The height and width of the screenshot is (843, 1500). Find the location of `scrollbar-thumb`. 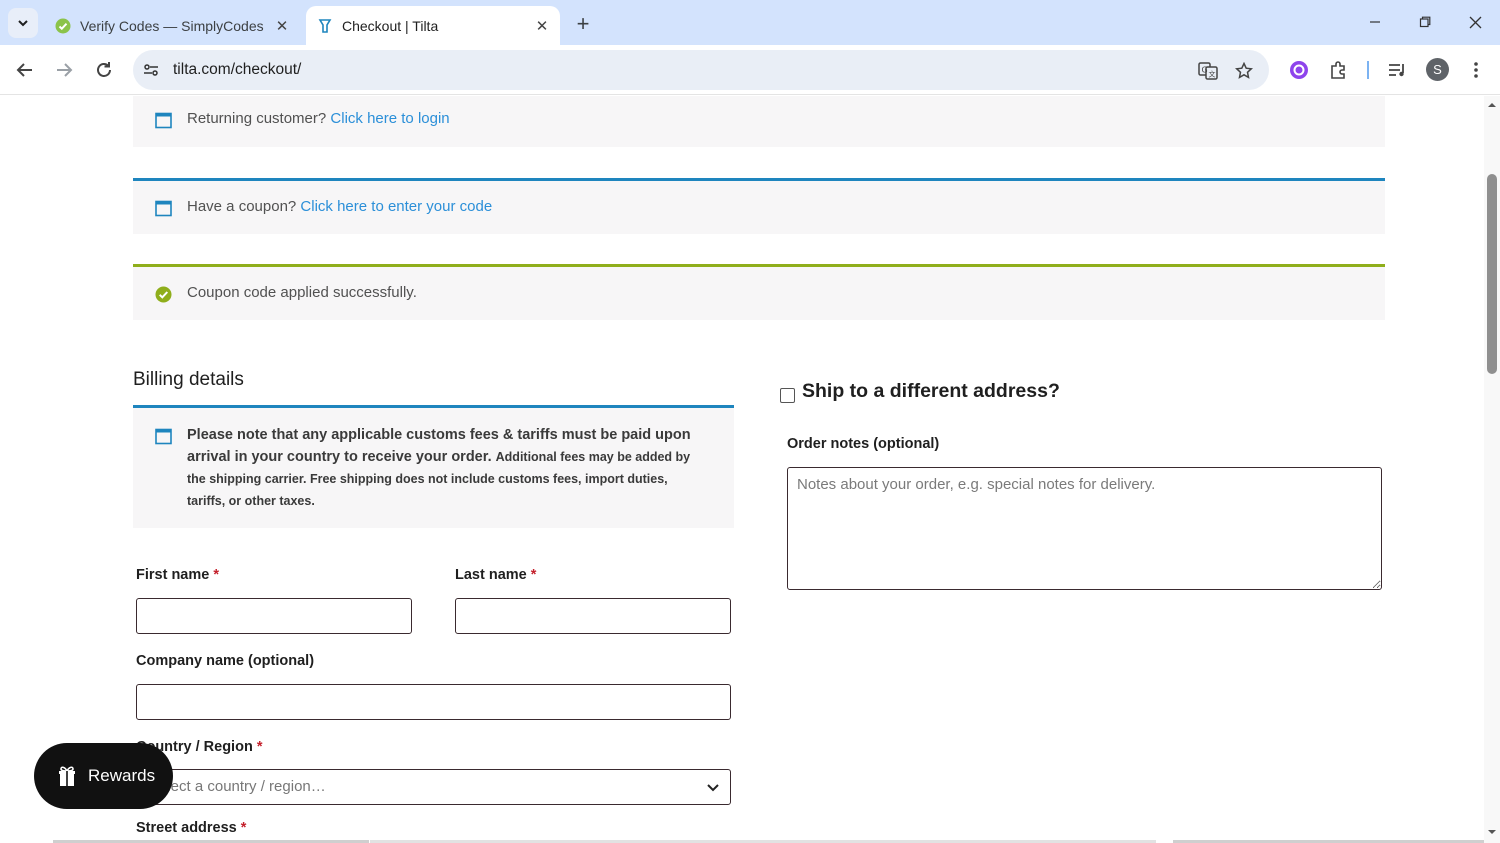

scrollbar-thumb is located at coordinates (1492, 274).